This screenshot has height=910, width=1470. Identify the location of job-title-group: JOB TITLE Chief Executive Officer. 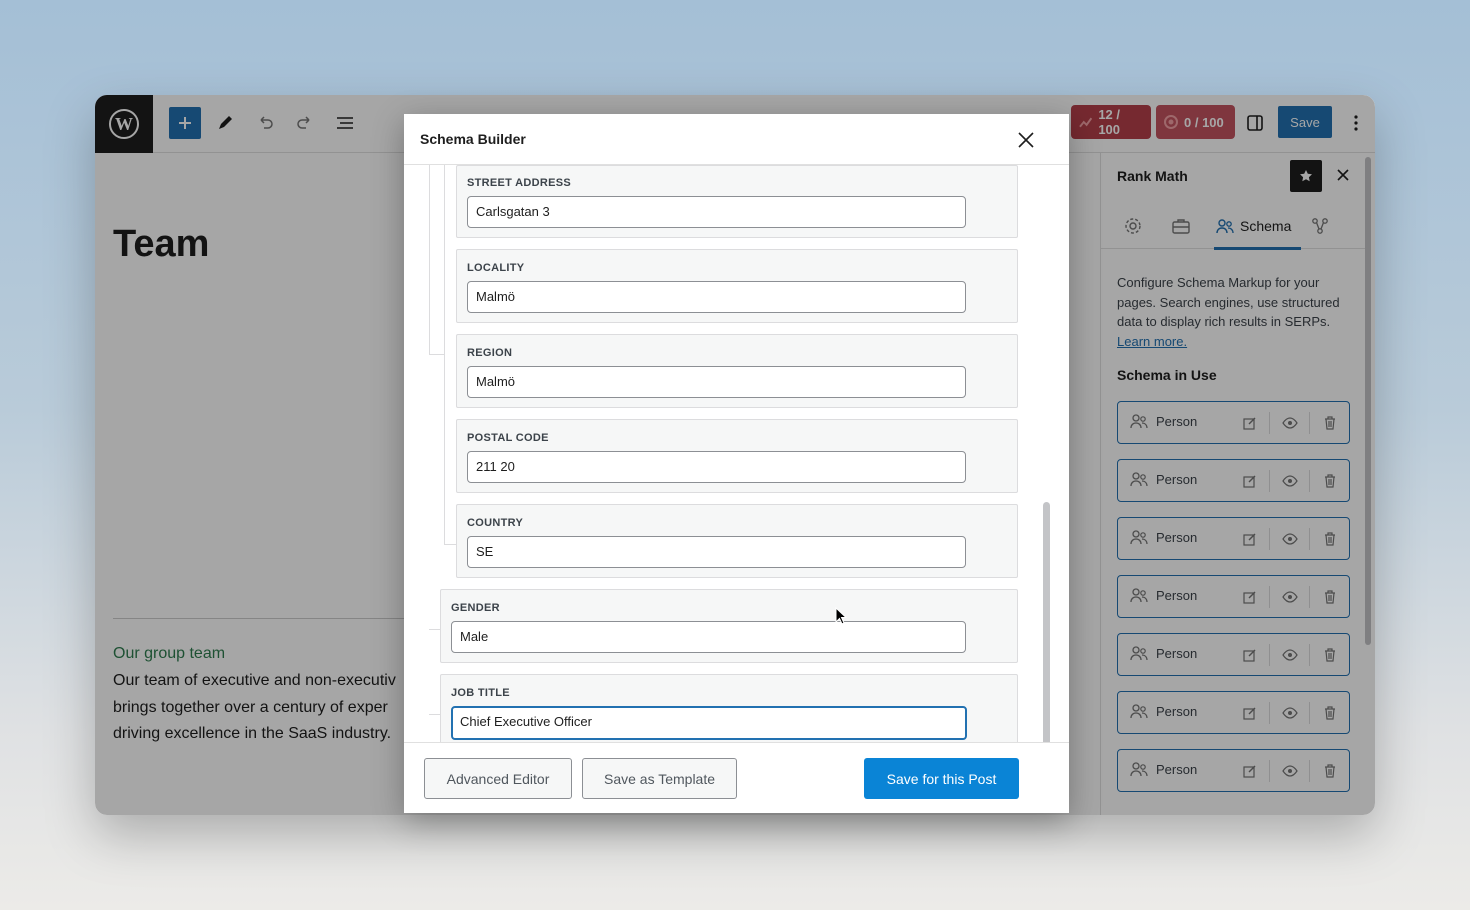
(729, 708).